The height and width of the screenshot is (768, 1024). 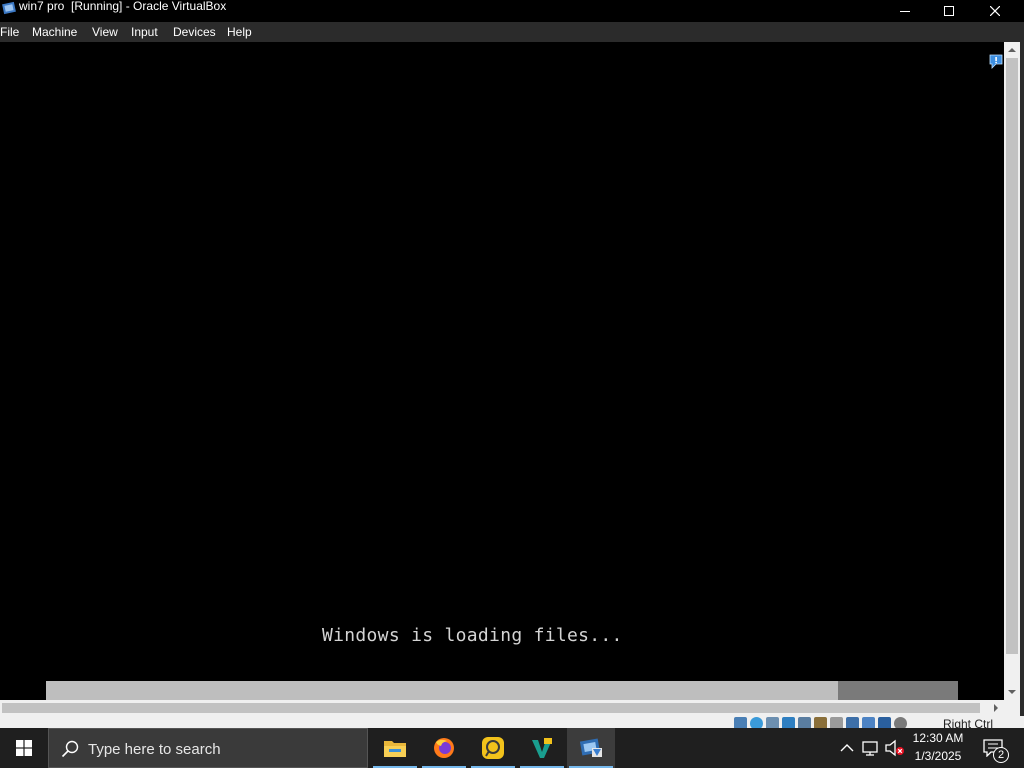 What do you see at coordinates (756, 722) in the screenshot?
I see `optical-drive-icon` at bounding box center [756, 722].